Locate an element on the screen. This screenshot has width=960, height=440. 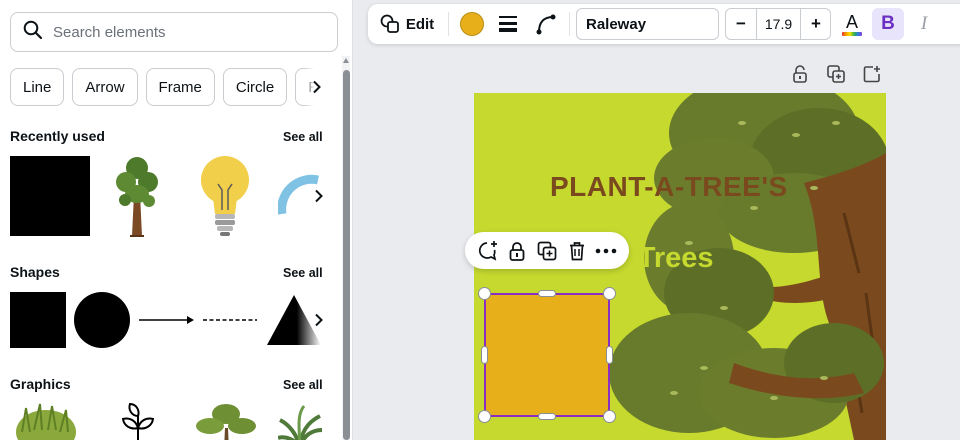
recent-lightbulb-graphic is located at coordinates (225, 196).